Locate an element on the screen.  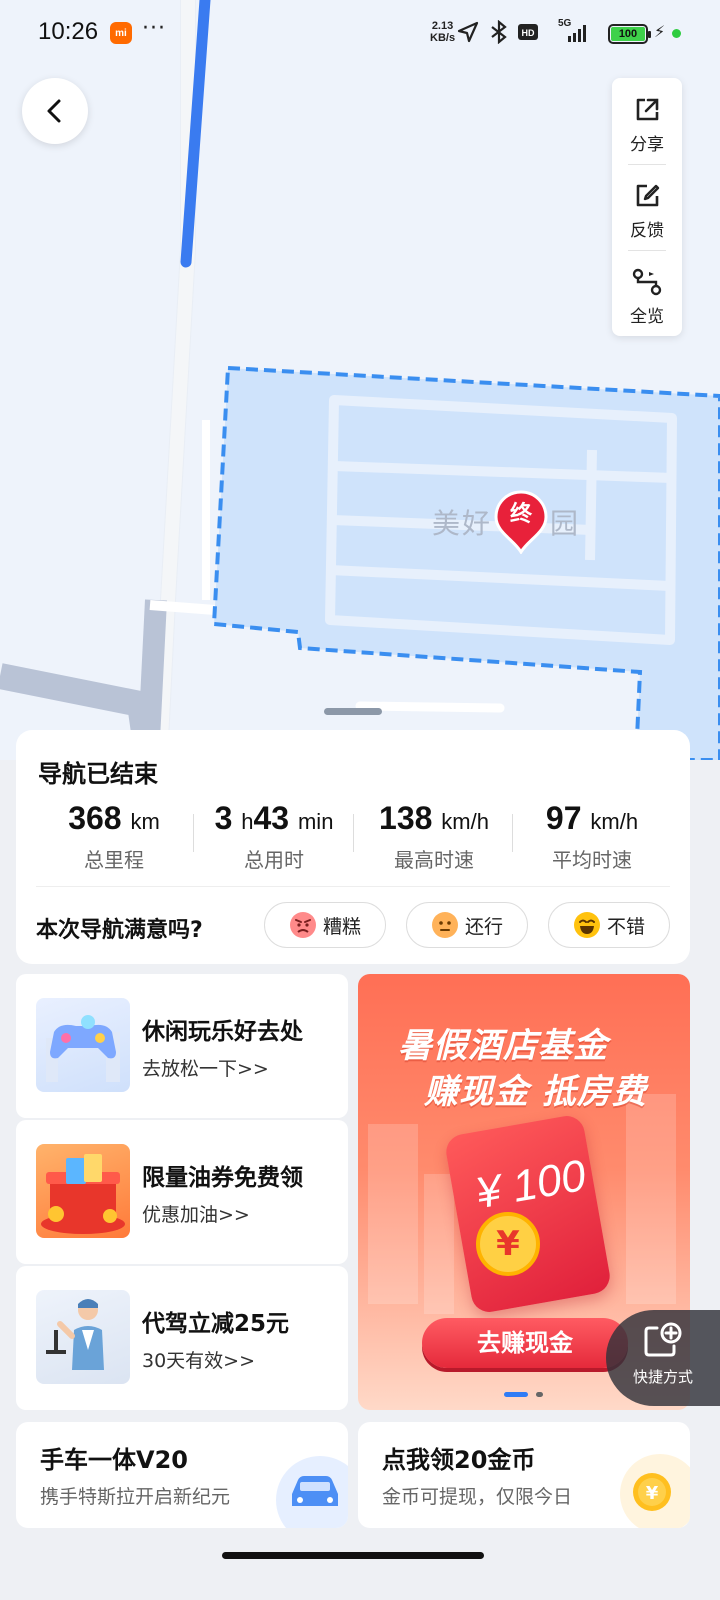
overview-button: 全览 is located at coordinates (647, 293).